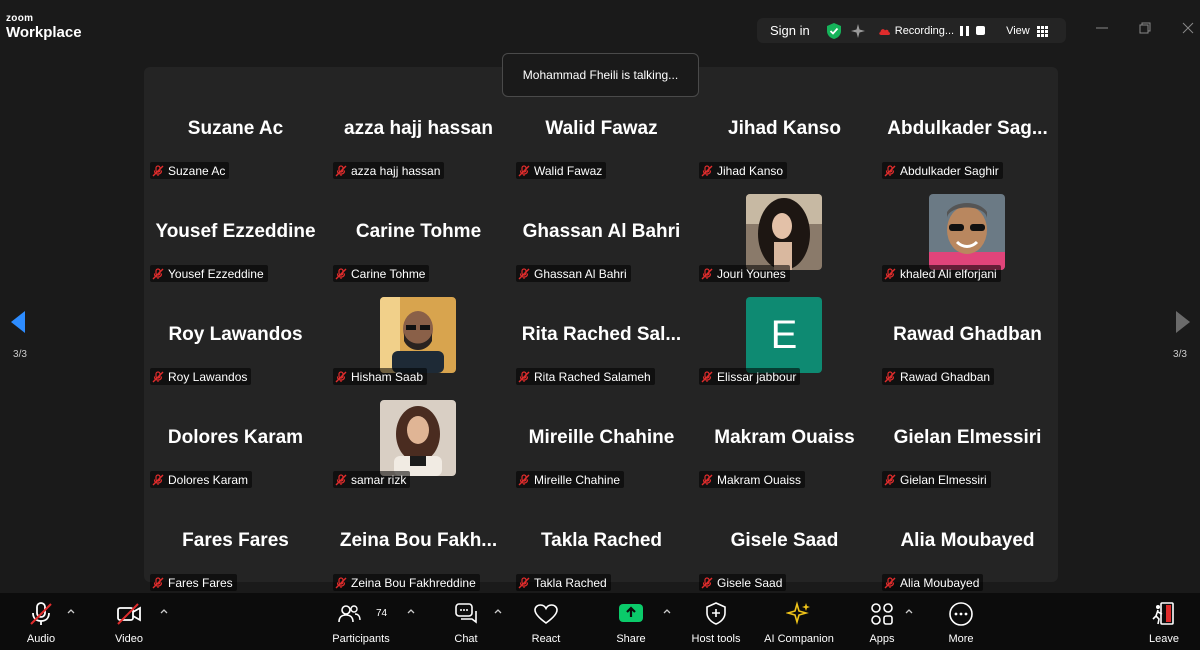 The image size is (1200, 650). Describe the element at coordinates (570, 479) in the screenshot. I see `participant-name-label: Mireille Chahine` at that location.